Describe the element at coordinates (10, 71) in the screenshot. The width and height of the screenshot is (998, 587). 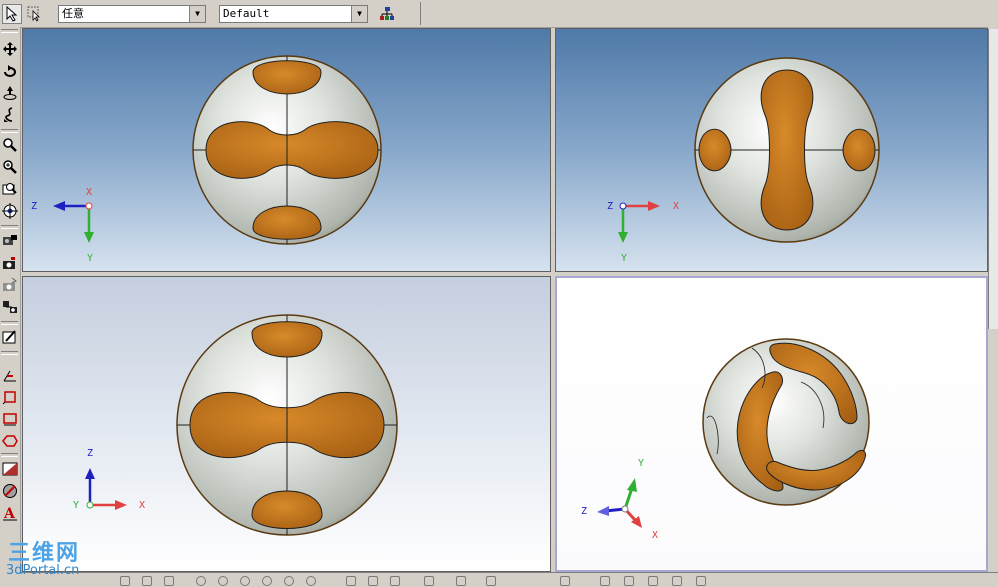
I see `rotate-icon` at that location.